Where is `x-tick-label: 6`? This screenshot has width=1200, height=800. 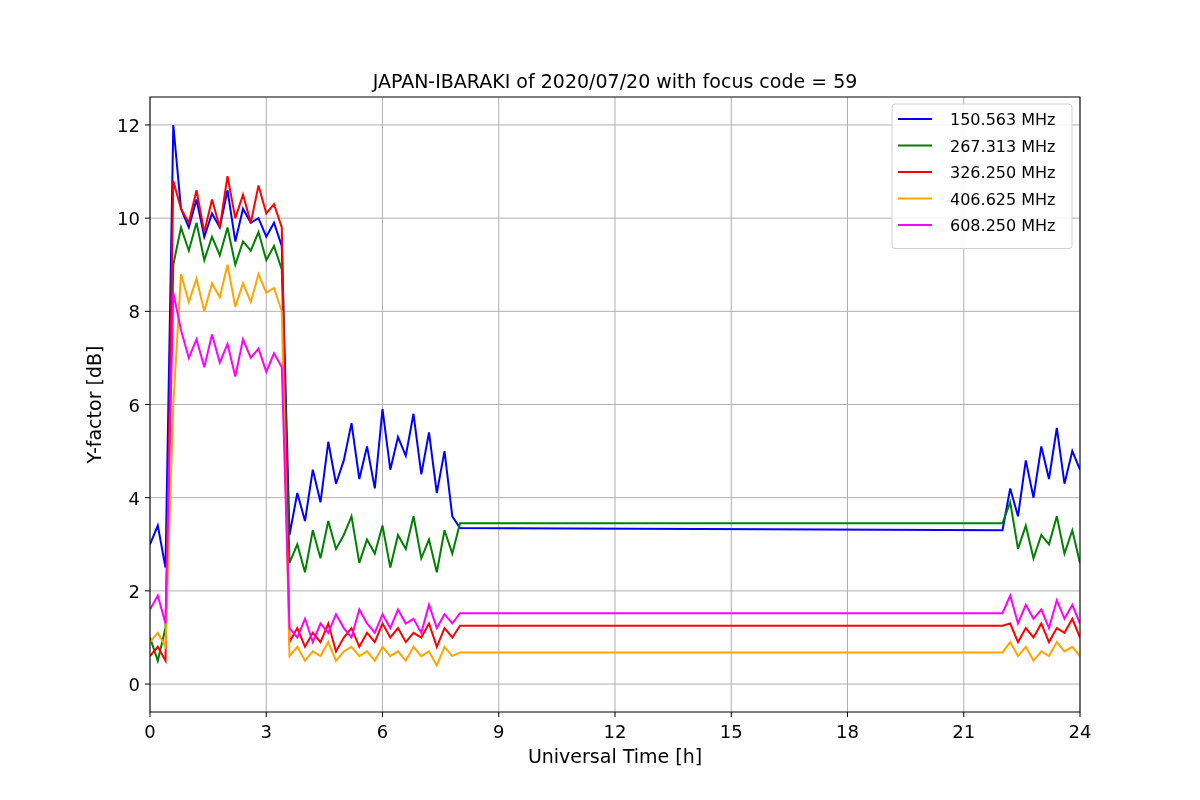 x-tick-label: 6 is located at coordinates (382, 731).